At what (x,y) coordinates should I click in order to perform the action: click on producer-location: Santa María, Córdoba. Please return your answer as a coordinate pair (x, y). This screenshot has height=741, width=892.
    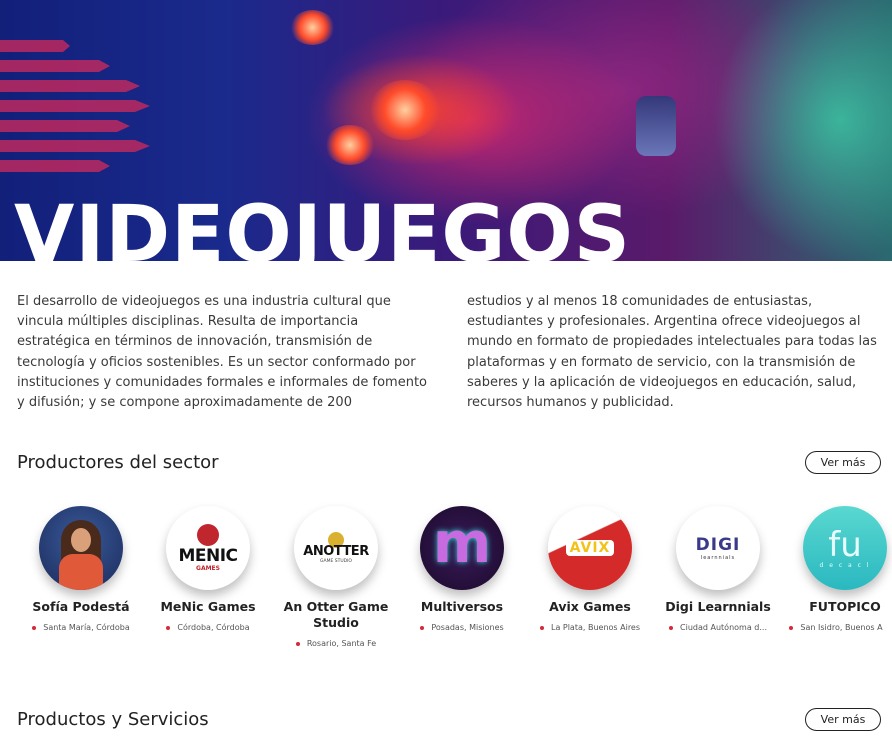
    Looking at the image, I should click on (81, 627).